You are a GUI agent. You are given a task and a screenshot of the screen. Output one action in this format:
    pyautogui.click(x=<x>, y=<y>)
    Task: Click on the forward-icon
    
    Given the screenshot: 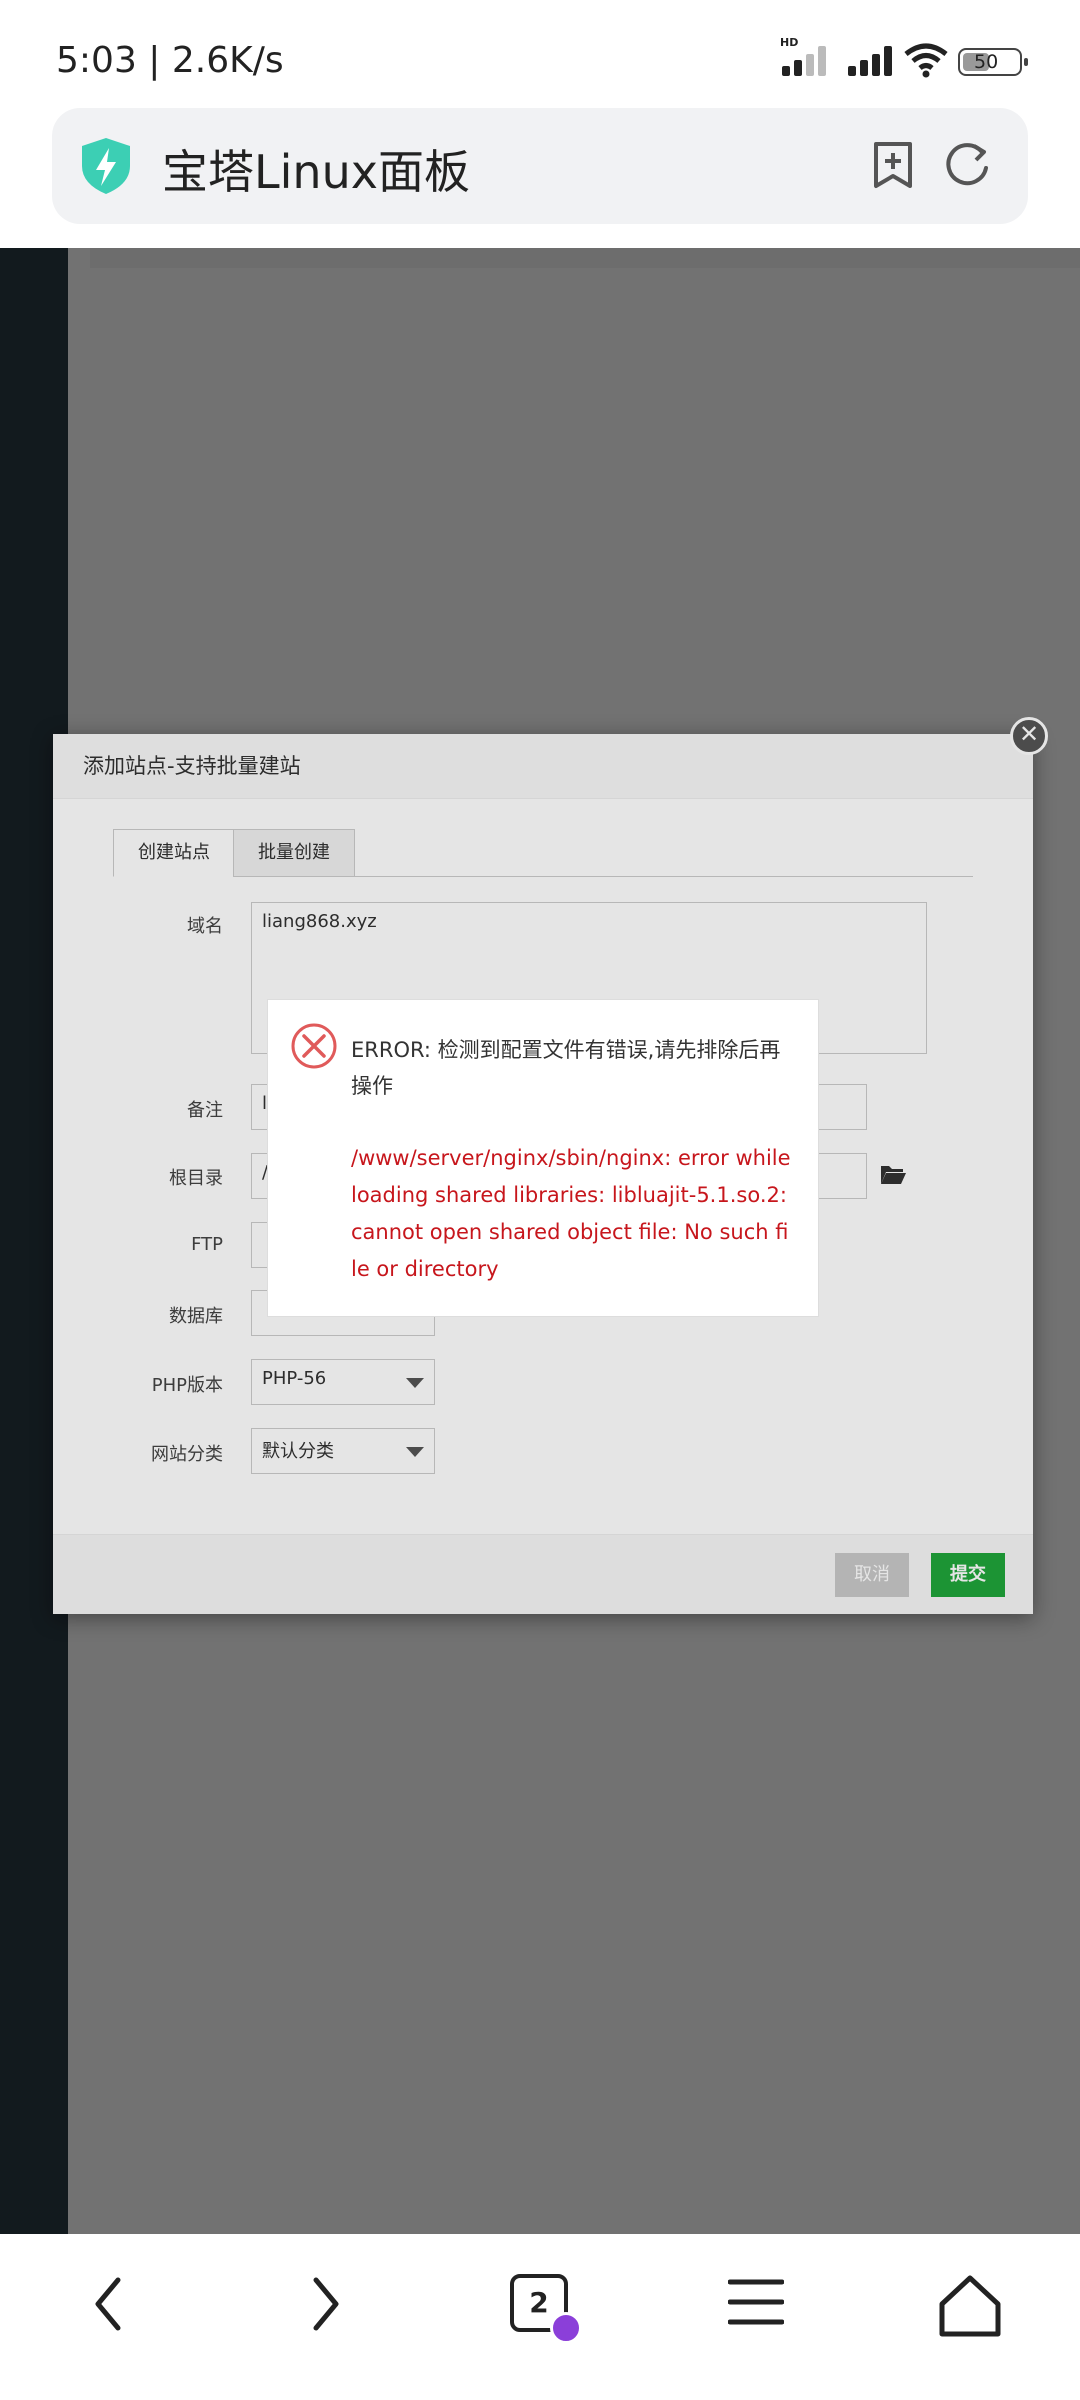 What is the action you would take?
    pyautogui.click(x=326, y=2304)
    